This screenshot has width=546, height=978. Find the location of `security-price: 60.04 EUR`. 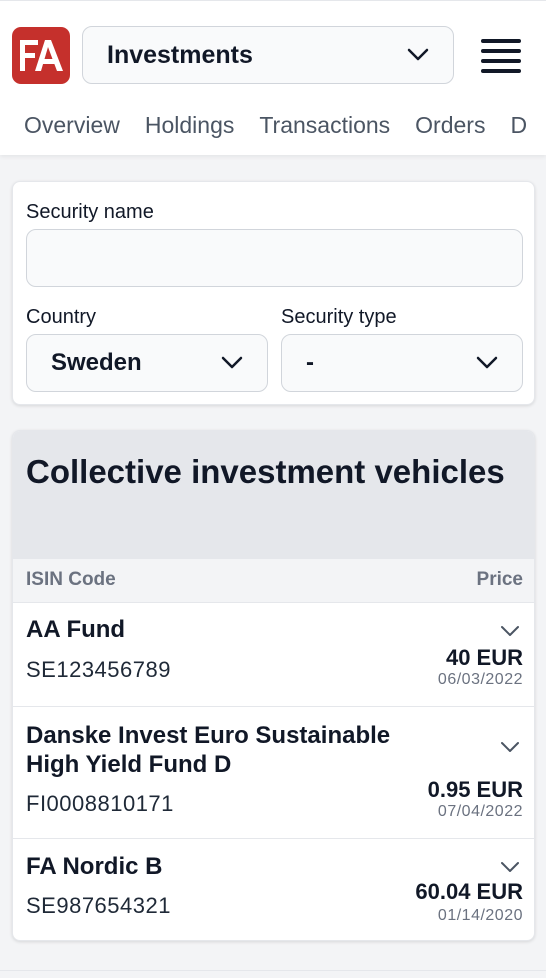

security-price: 60.04 EUR is located at coordinates (469, 891).